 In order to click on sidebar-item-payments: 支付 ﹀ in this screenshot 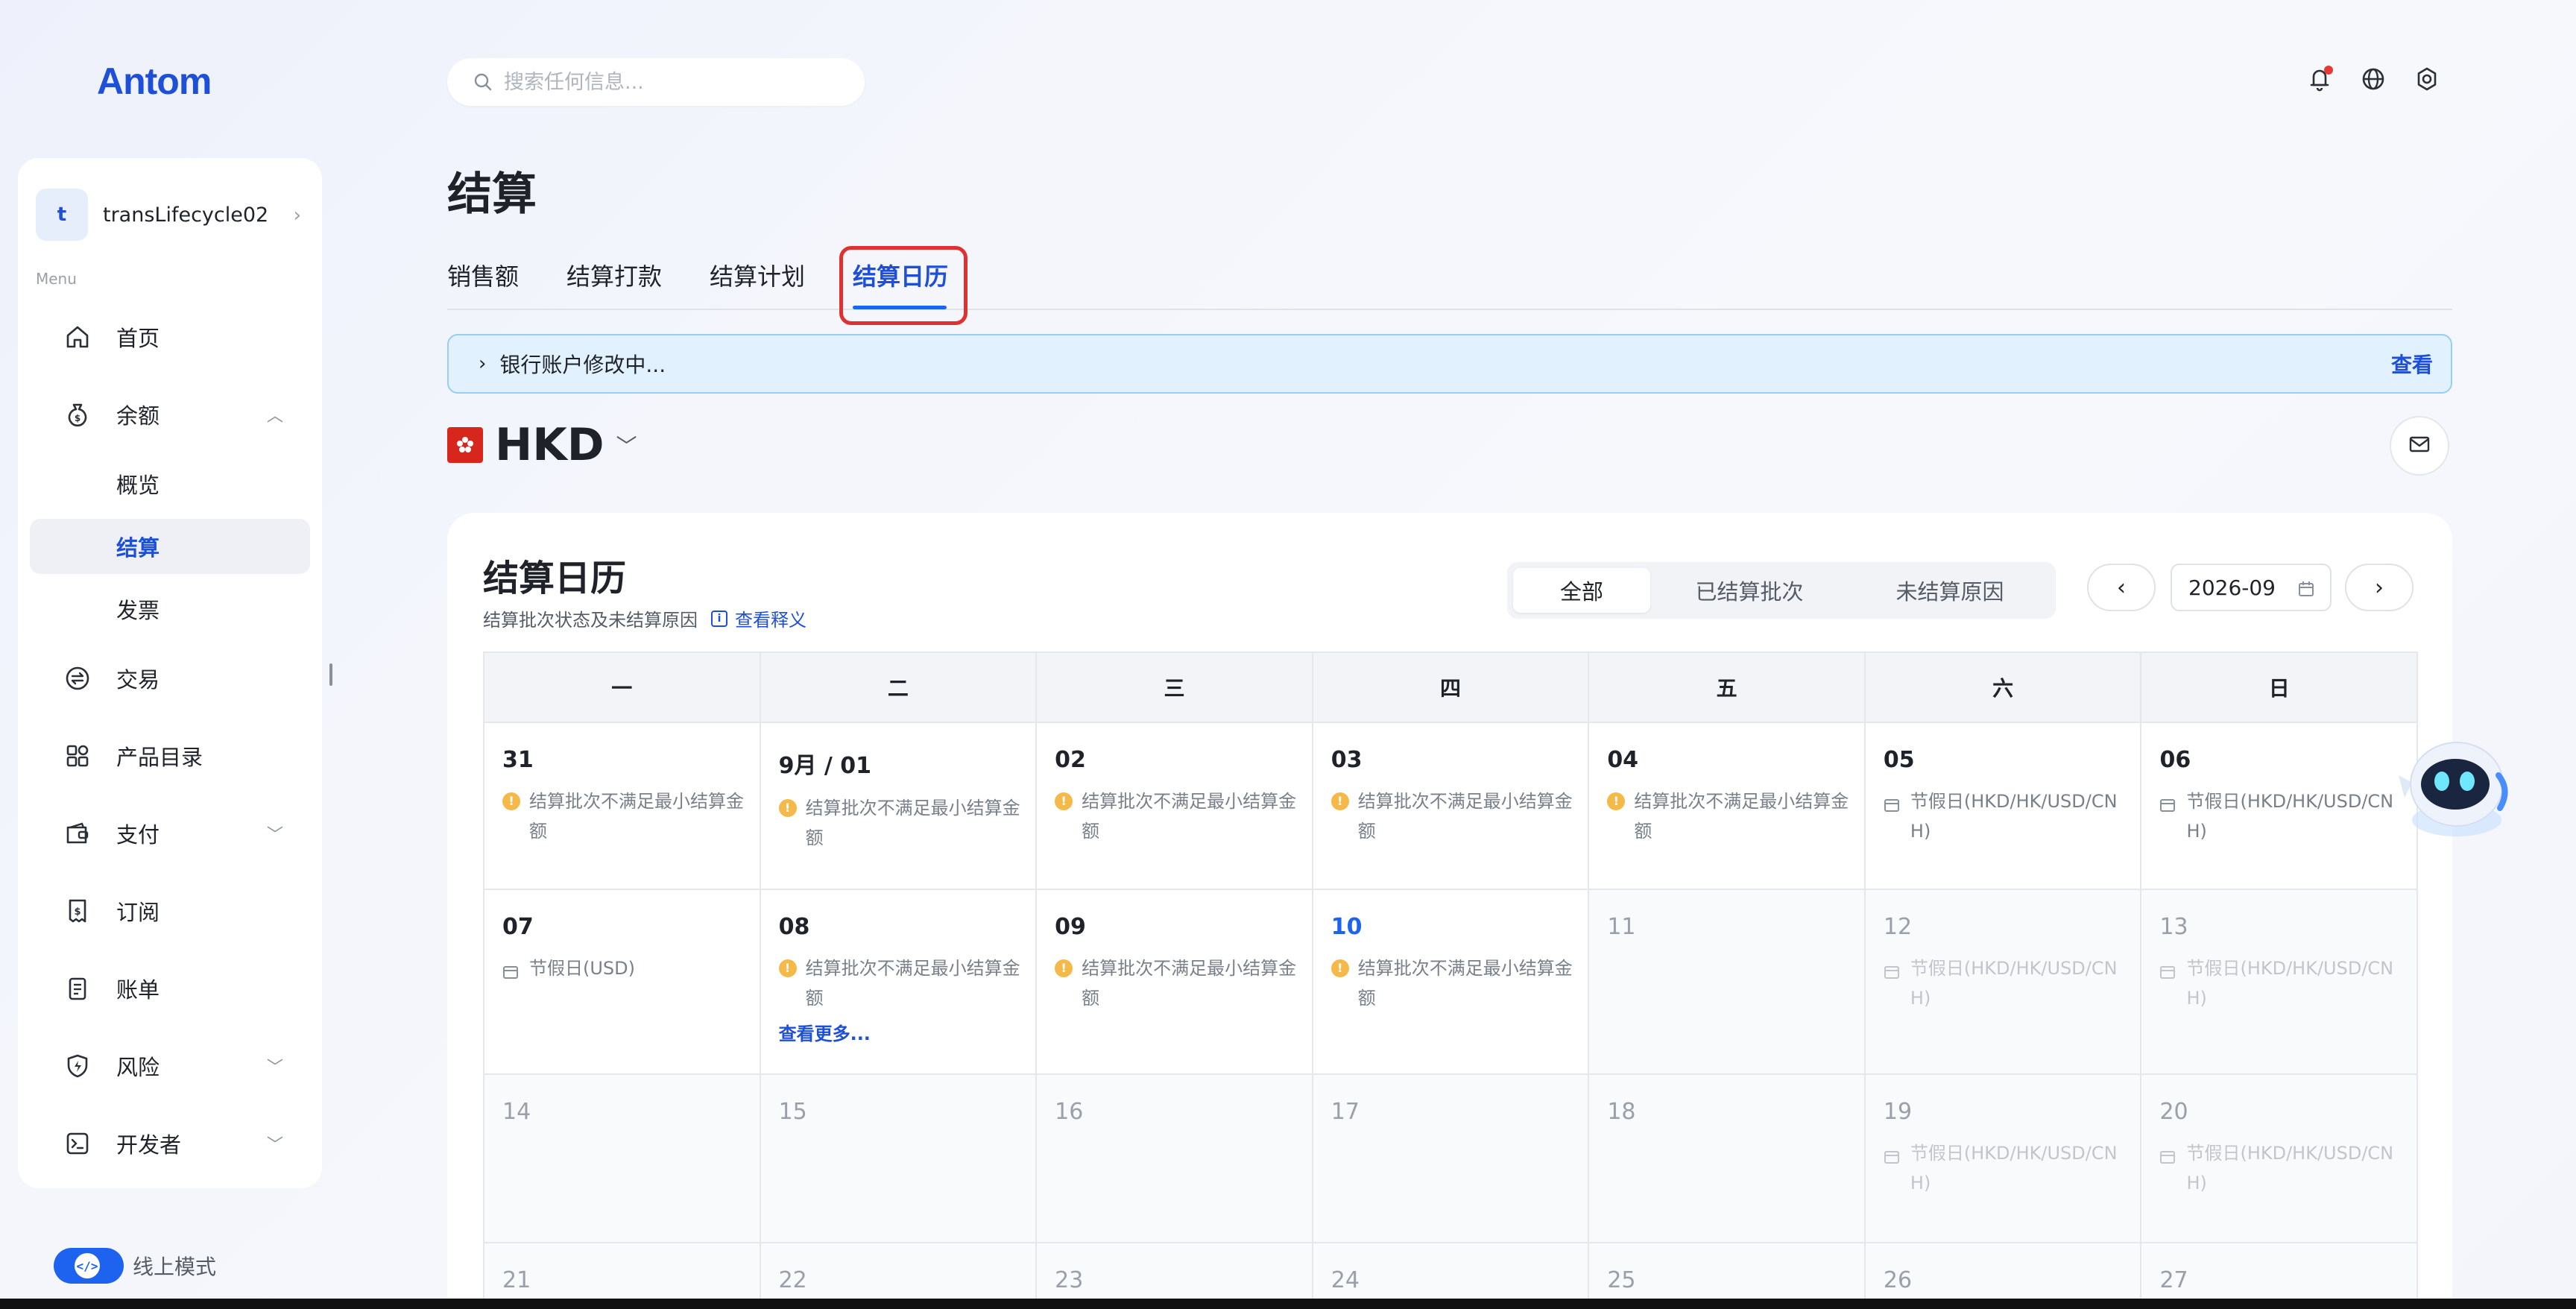, I will do `click(170, 833)`.